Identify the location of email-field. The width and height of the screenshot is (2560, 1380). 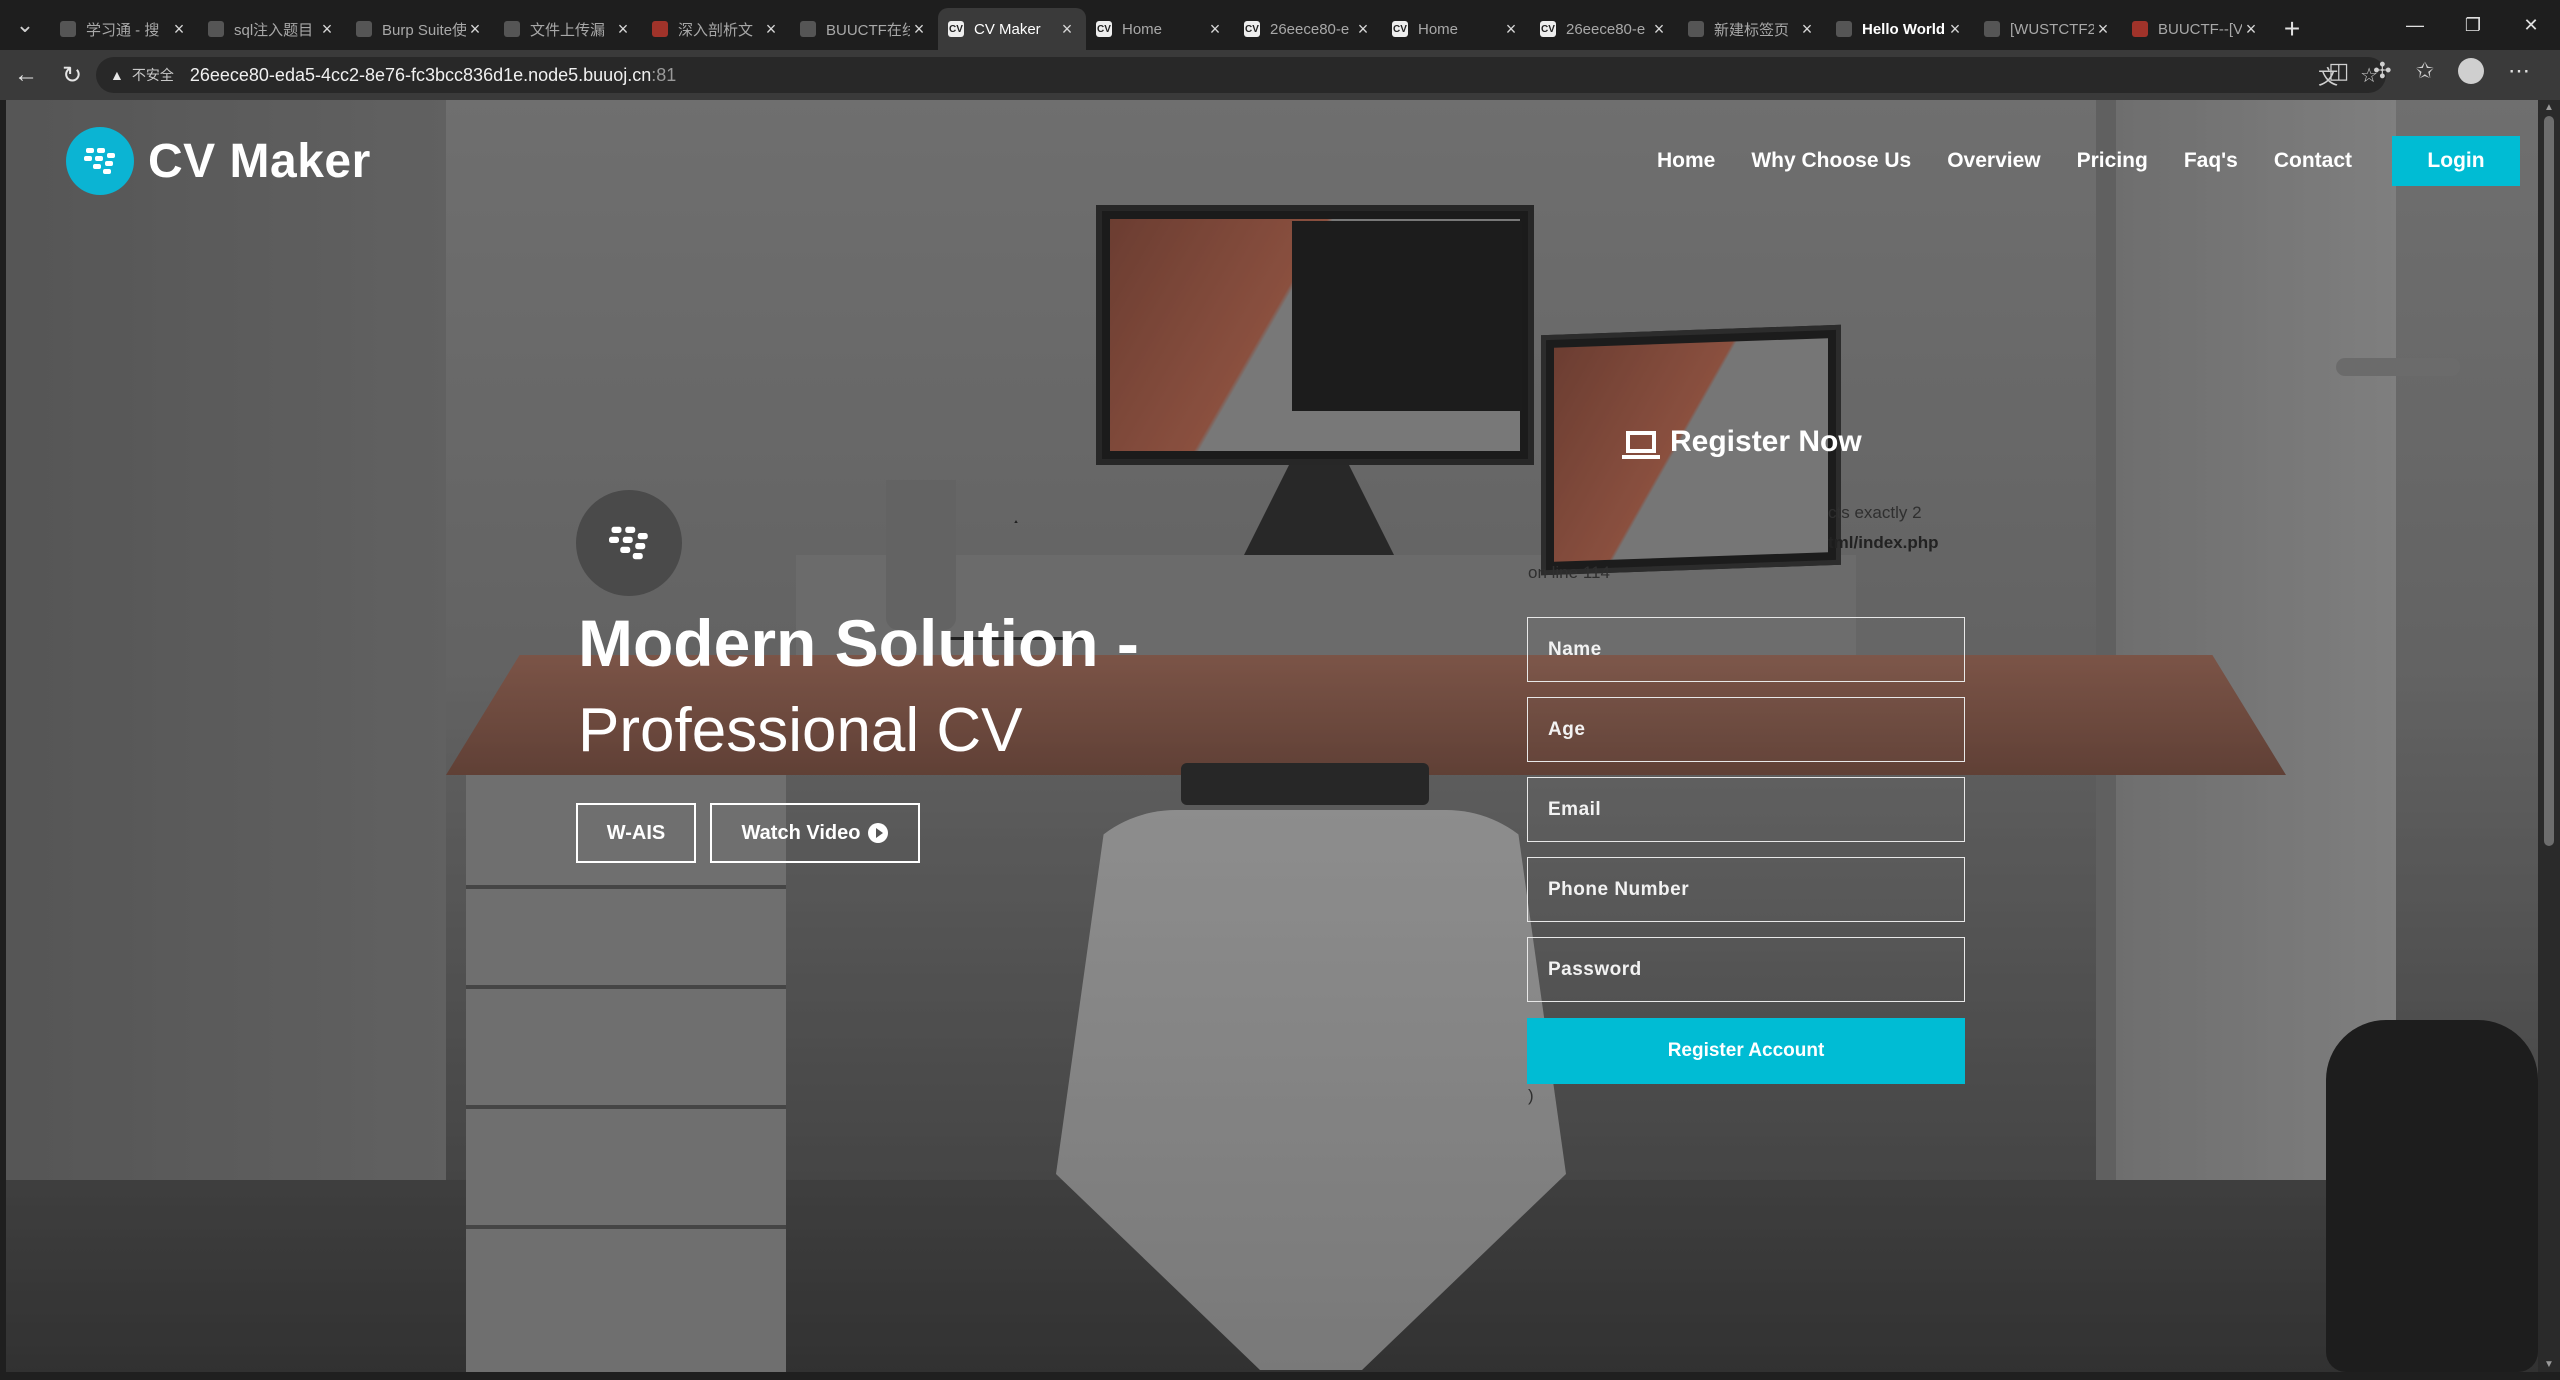
(1746, 809).